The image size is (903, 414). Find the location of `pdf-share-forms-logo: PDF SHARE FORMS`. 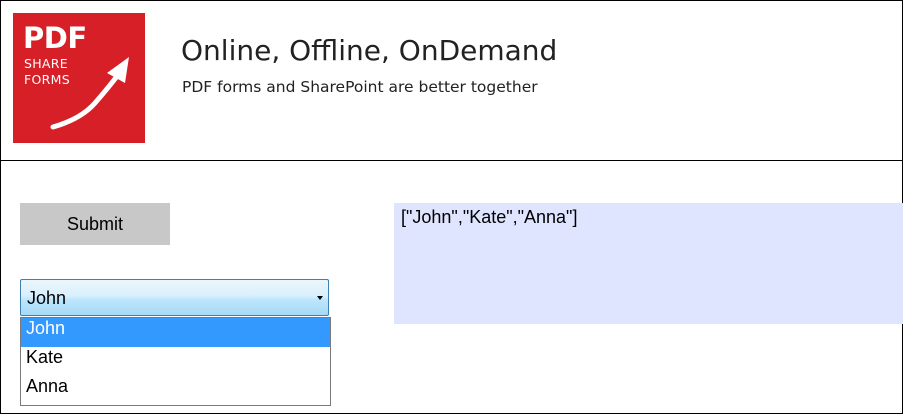

pdf-share-forms-logo: PDF SHARE FORMS is located at coordinates (79, 78).